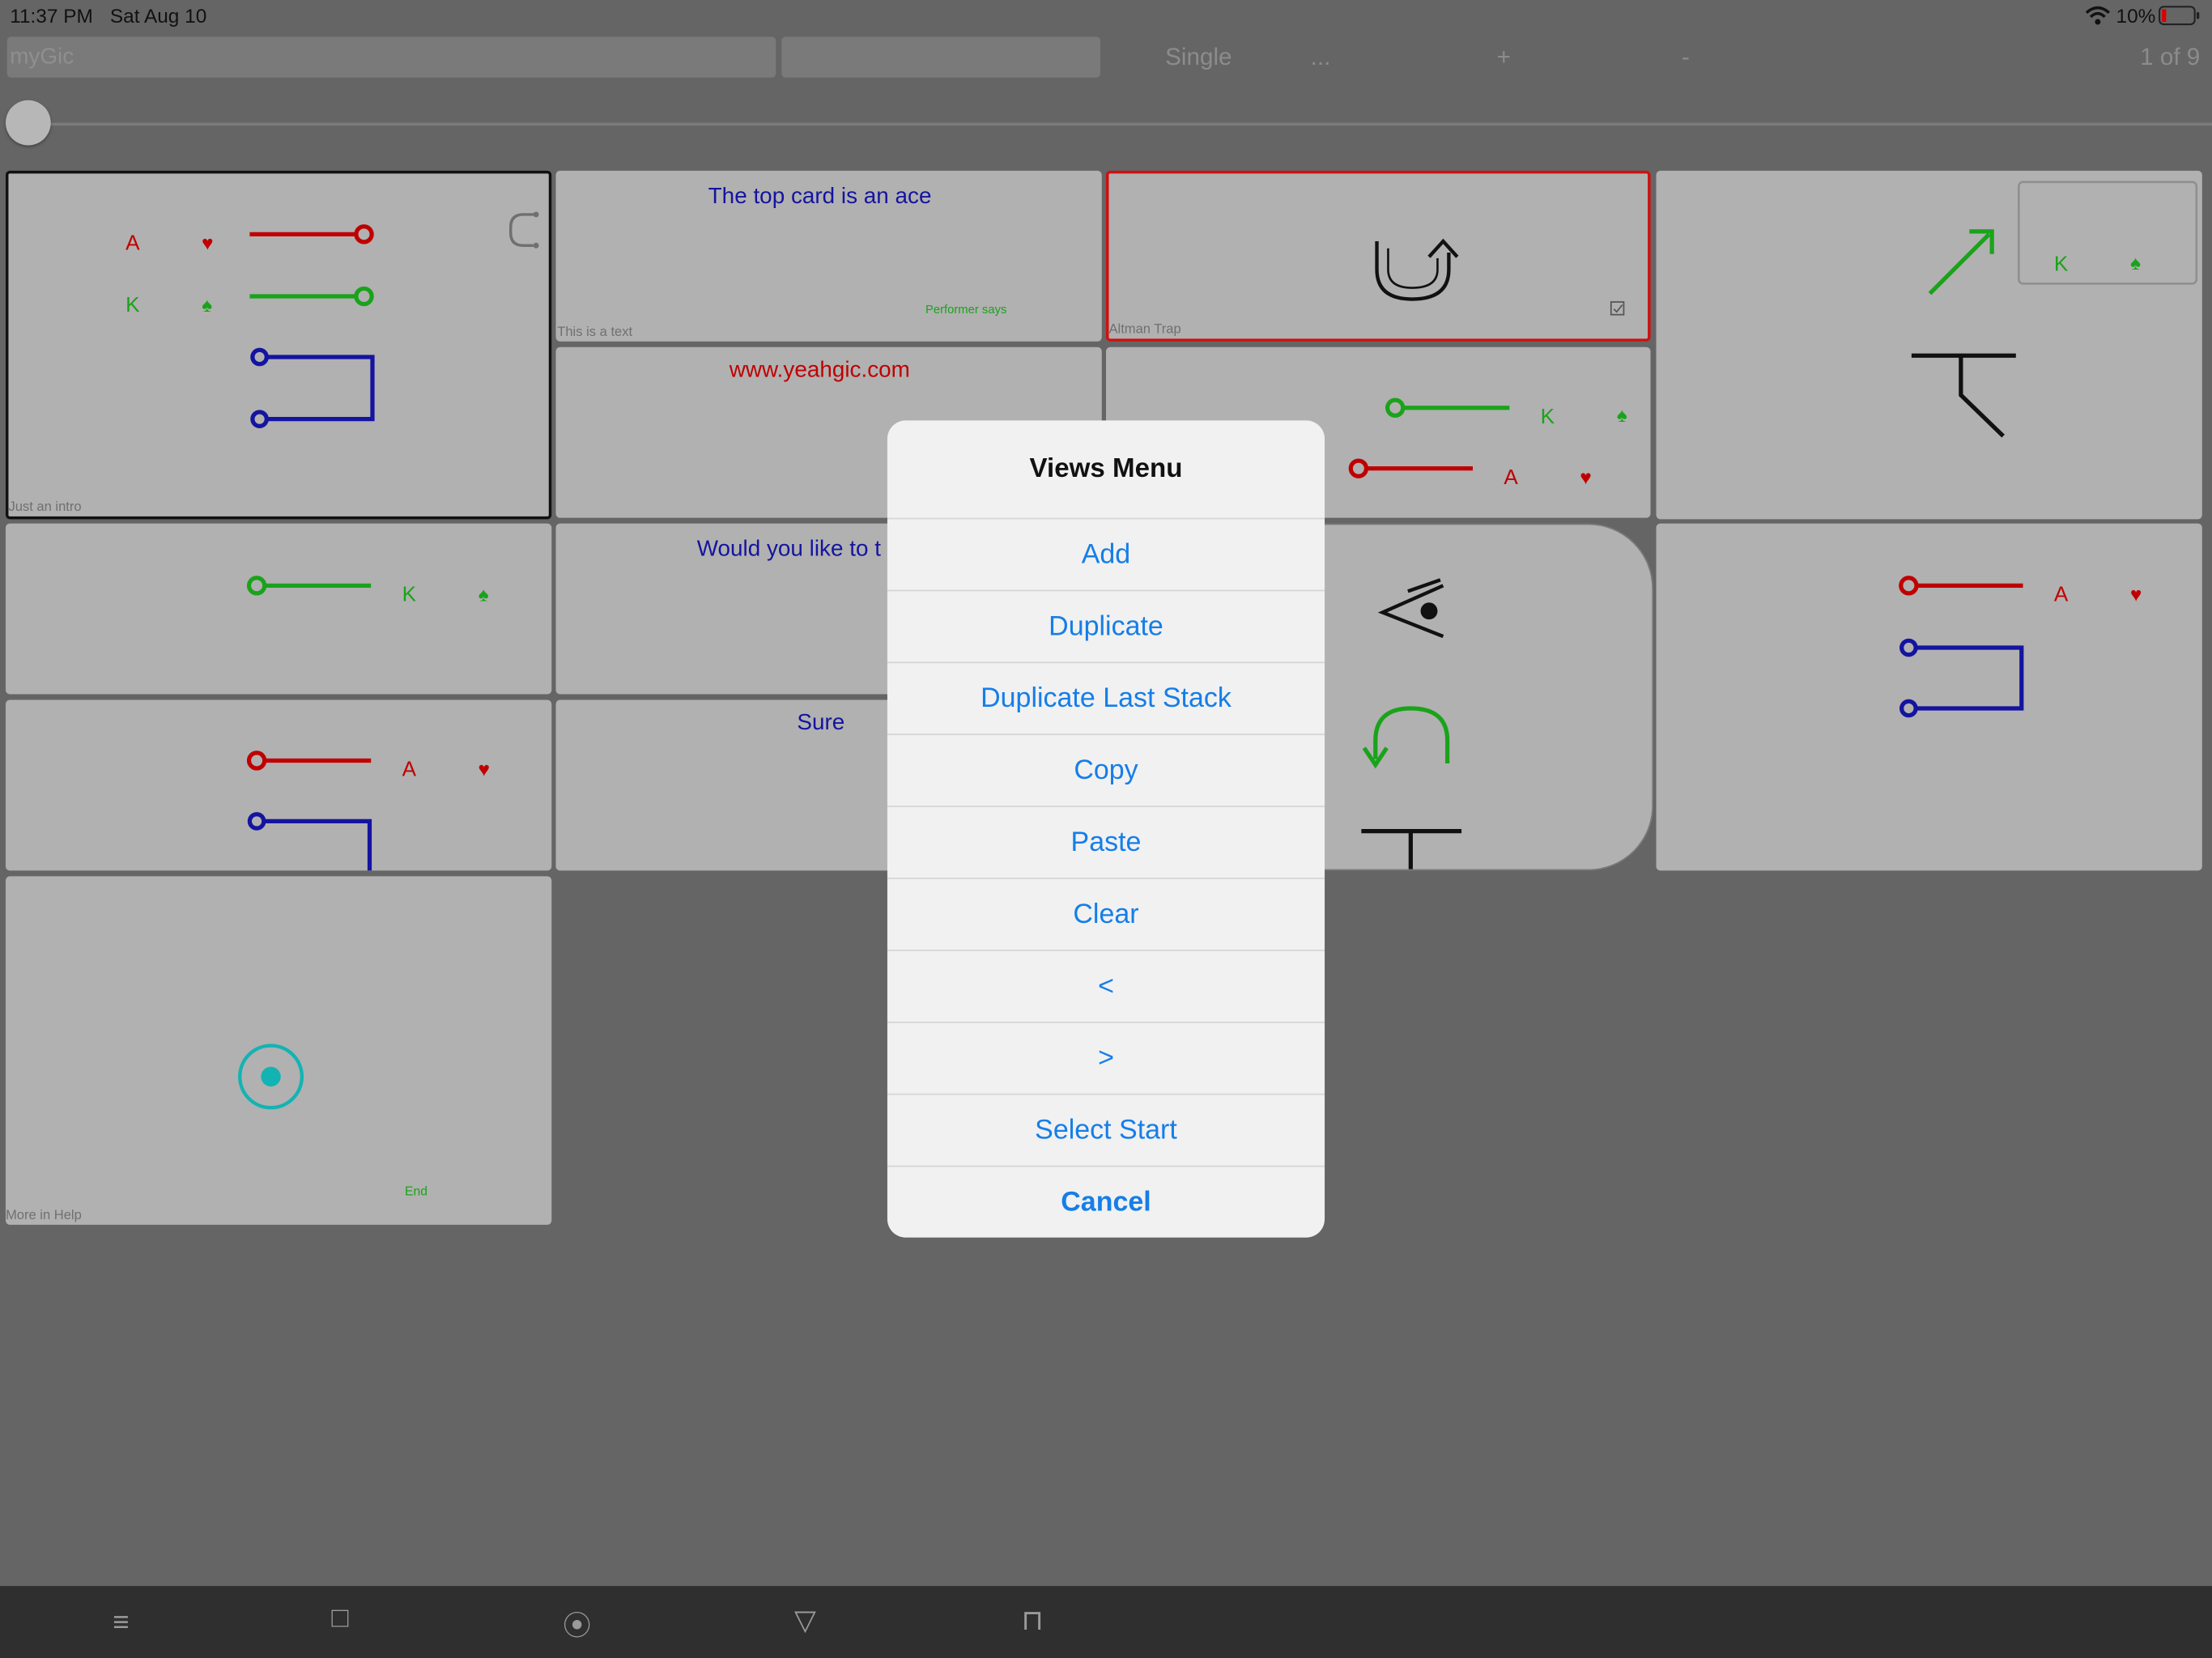 The width and height of the screenshot is (2212, 1658). Describe the element at coordinates (1500, 277) in the screenshot. I see `u-turn-arrow-icon` at that location.